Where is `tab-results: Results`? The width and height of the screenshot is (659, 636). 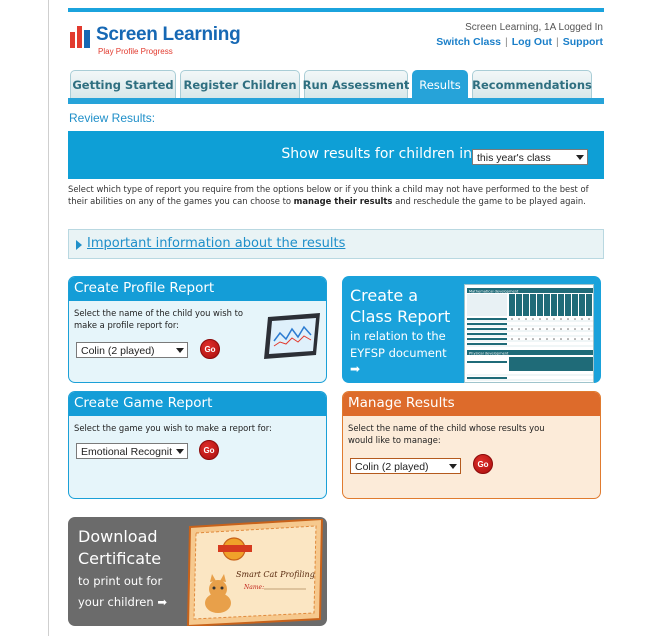
tab-results: Results is located at coordinates (440, 84).